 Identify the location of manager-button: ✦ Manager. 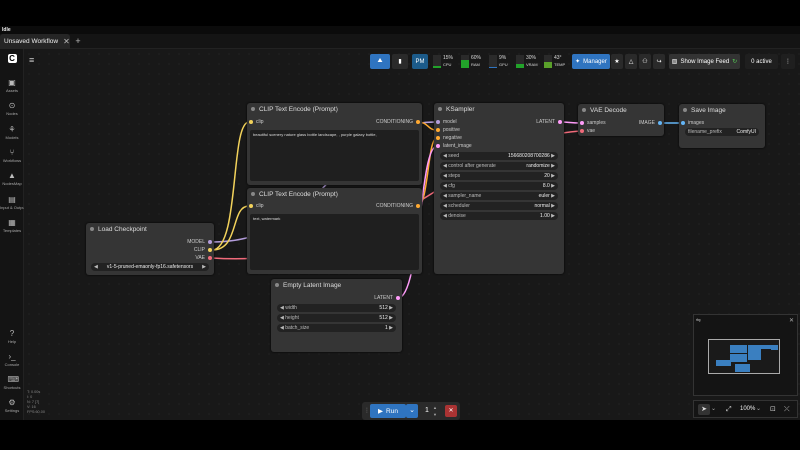
(591, 61).